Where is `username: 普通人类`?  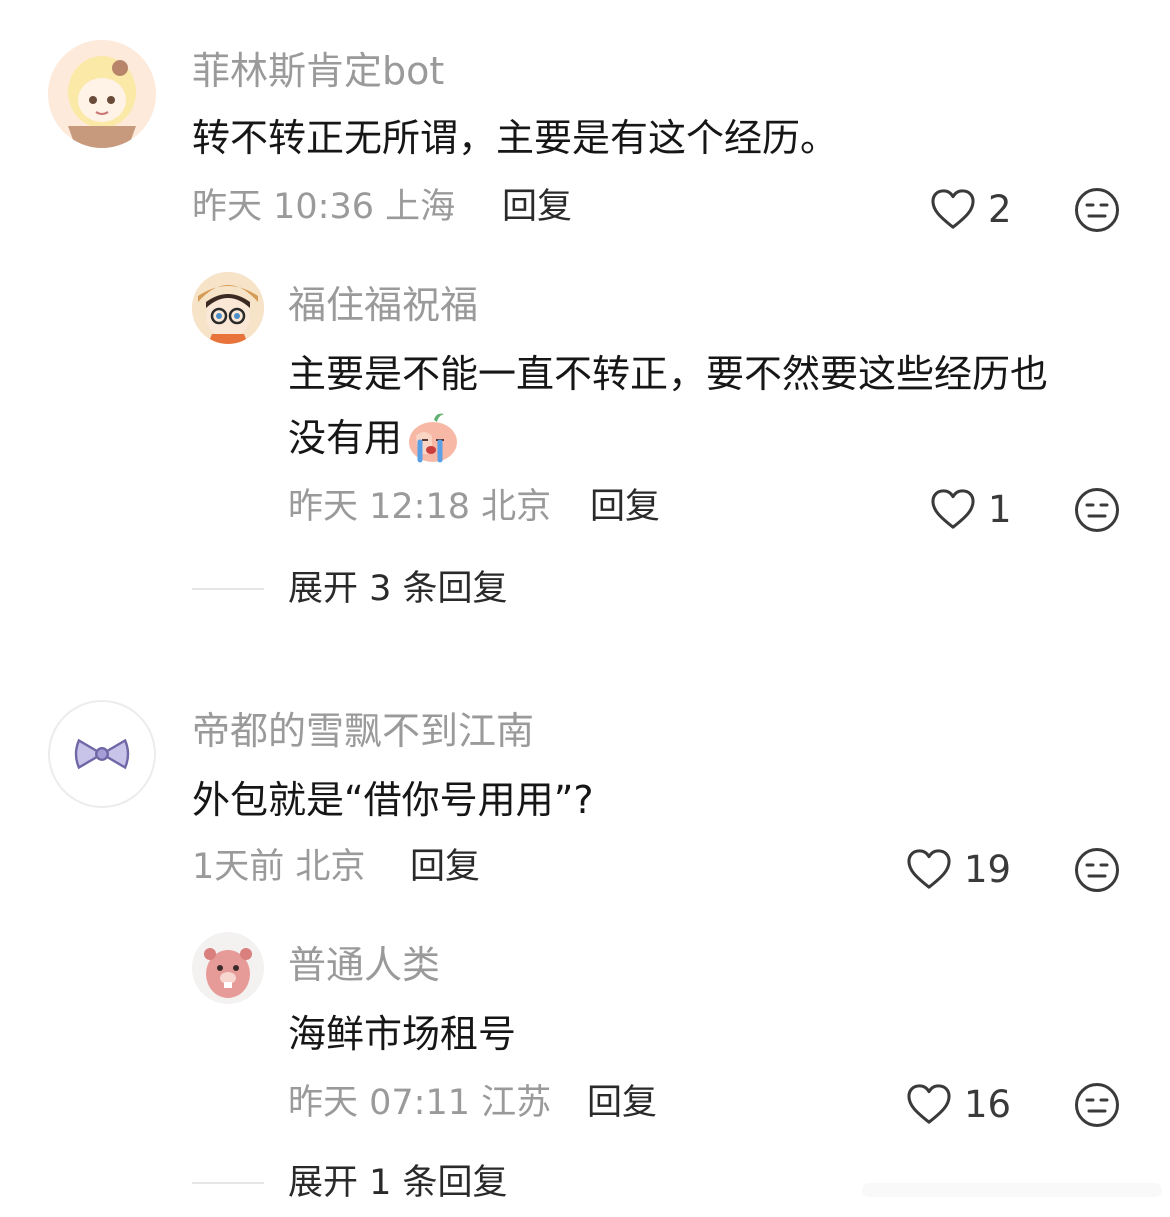
username: 普通人类 is located at coordinates (364, 965).